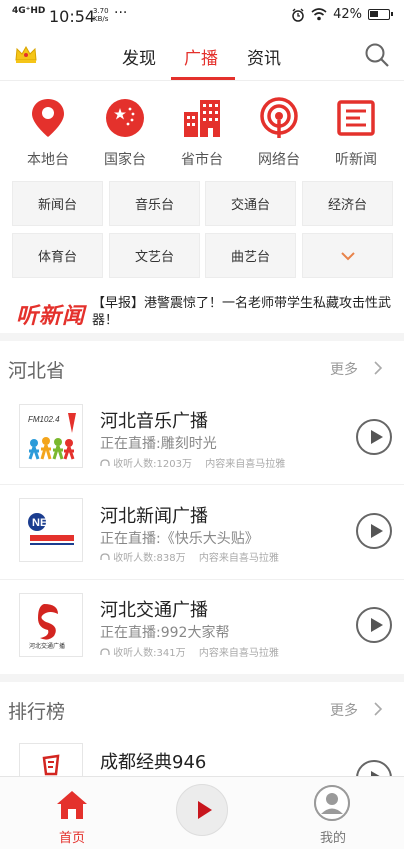 The width and height of the screenshot is (404, 849). I want to click on station-listeners: 收听人数:1203万, so click(153, 464).